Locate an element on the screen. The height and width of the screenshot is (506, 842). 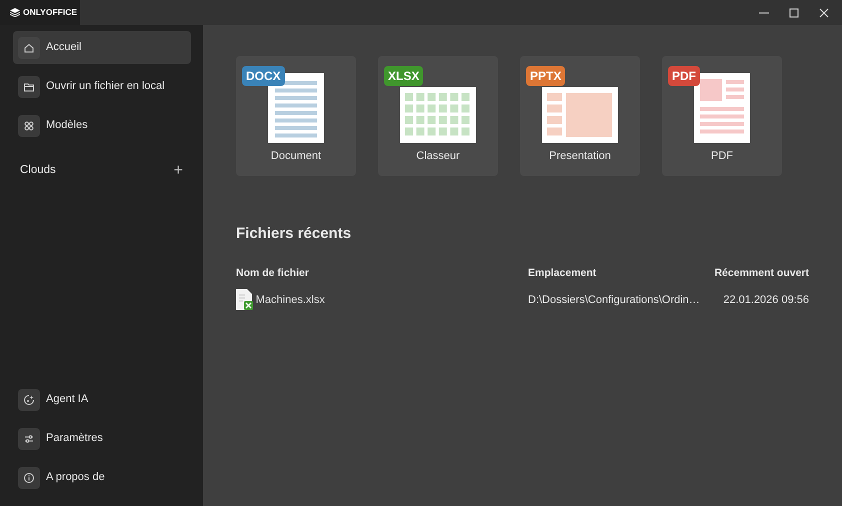
close-icon is located at coordinates (824, 13).